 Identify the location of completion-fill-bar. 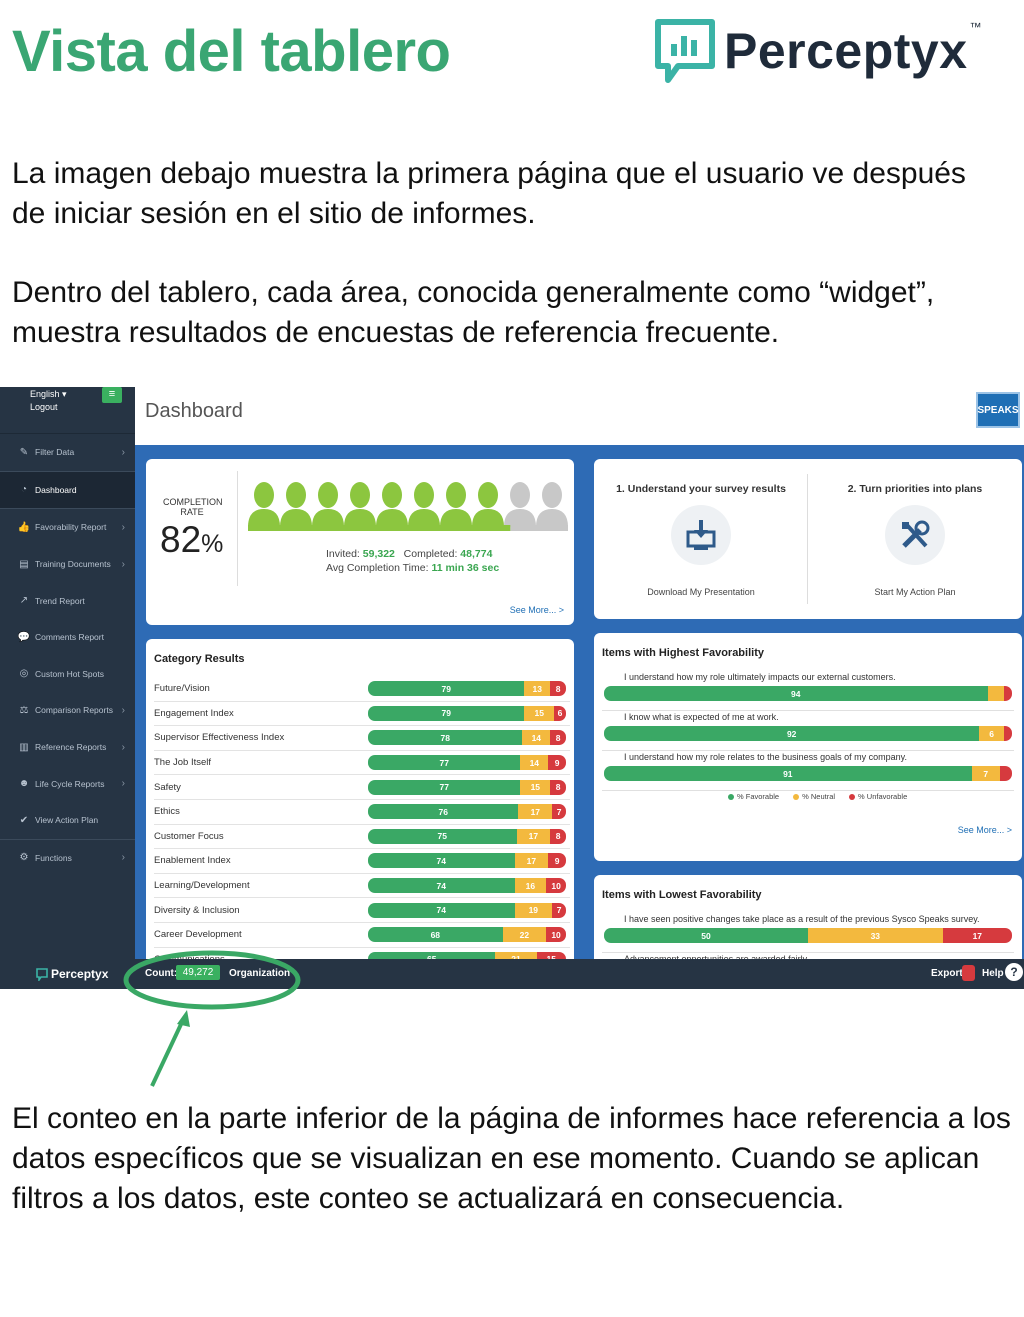
(379, 528).